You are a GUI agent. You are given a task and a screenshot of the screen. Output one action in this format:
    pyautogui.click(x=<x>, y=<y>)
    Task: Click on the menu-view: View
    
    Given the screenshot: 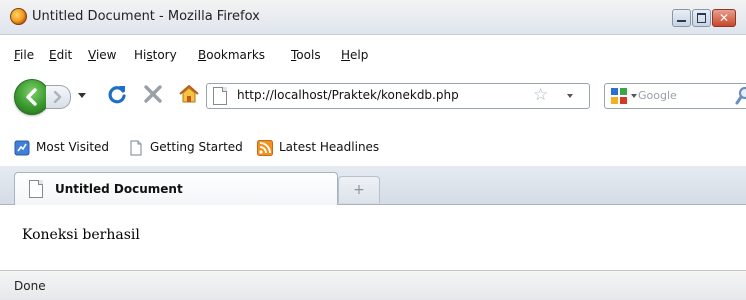 What is the action you would take?
    pyautogui.click(x=102, y=55)
    